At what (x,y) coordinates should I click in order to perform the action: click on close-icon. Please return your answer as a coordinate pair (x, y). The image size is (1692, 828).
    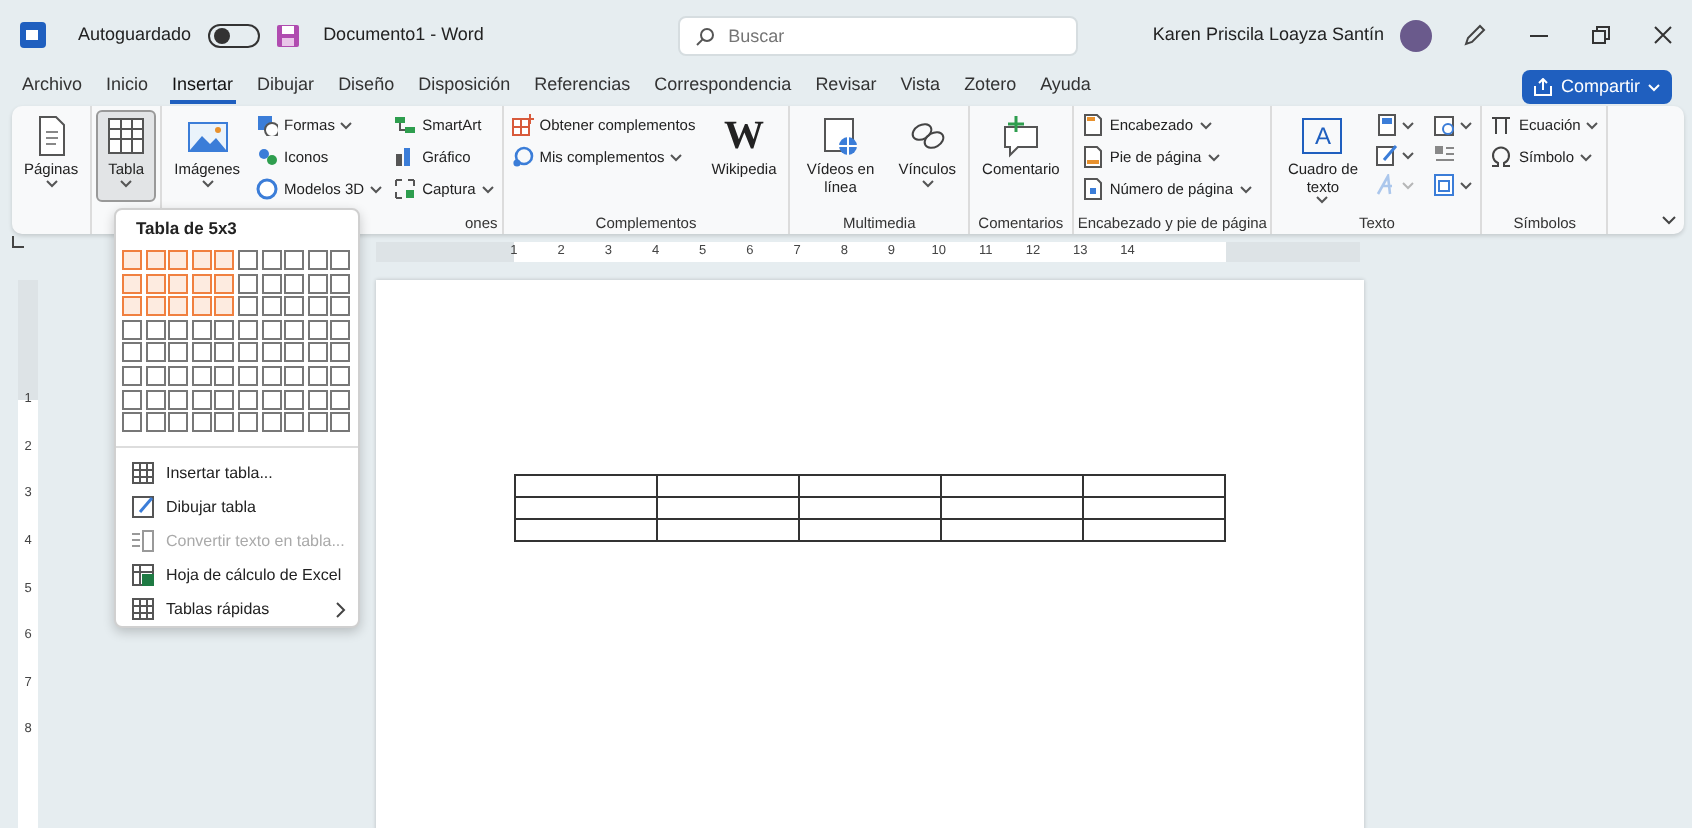
    Looking at the image, I should click on (1663, 35).